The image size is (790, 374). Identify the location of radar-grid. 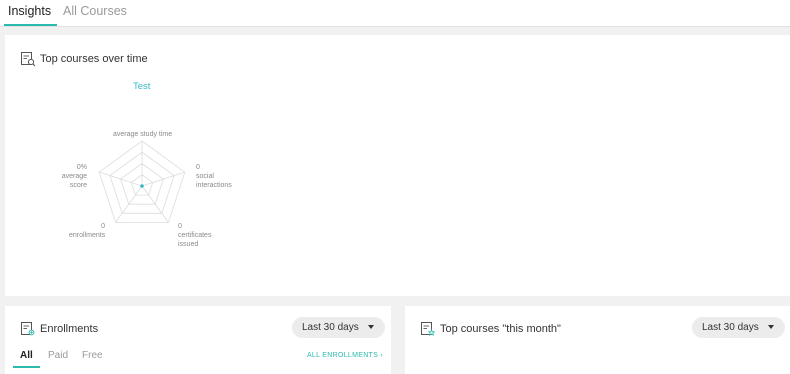
(142, 181).